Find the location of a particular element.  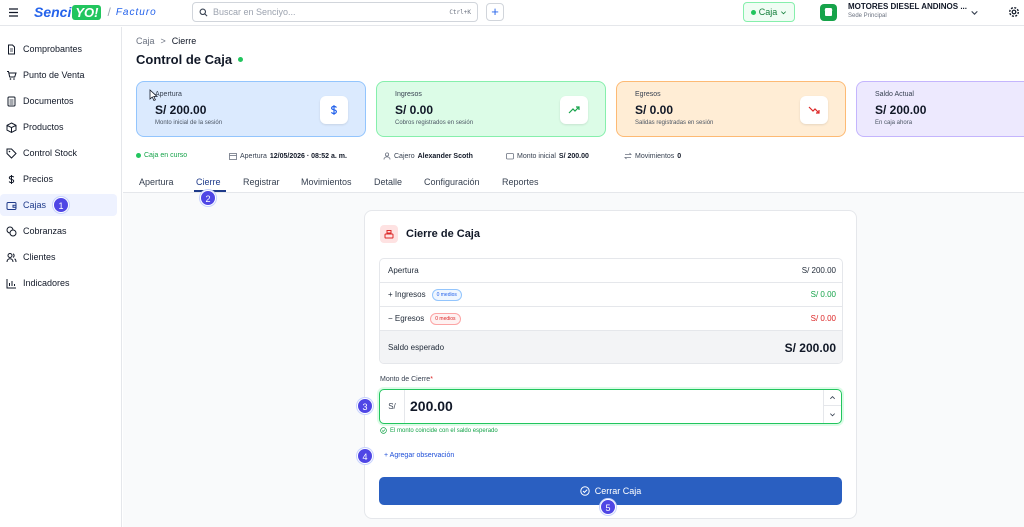

session-status: Caja en curso is located at coordinates (161, 155).